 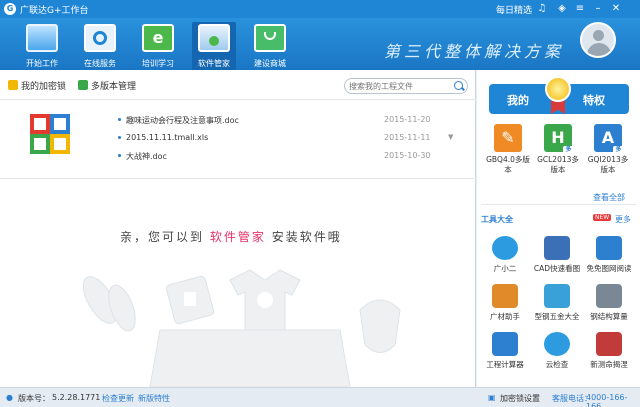 What do you see at coordinates (44, 87) in the screenshot?
I see `tab-label: 我的加密锁` at bounding box center [44, 87].